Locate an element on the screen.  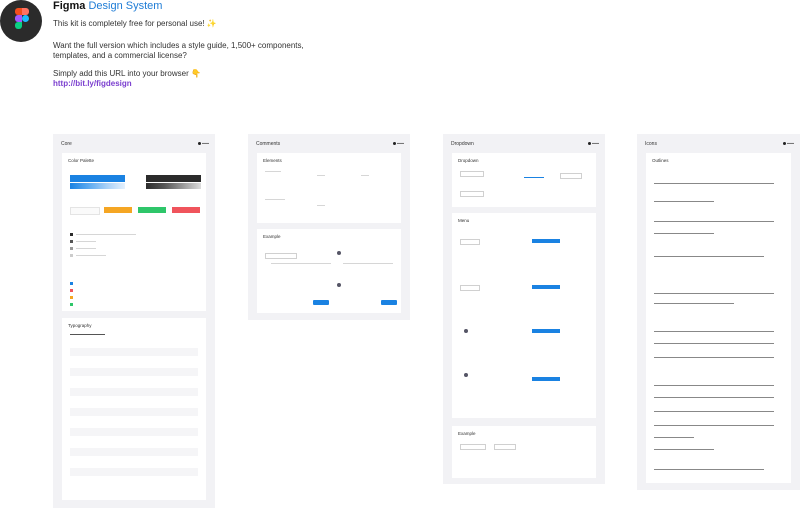
comment-elements-card: Elements is located at coordinates (329, 188).